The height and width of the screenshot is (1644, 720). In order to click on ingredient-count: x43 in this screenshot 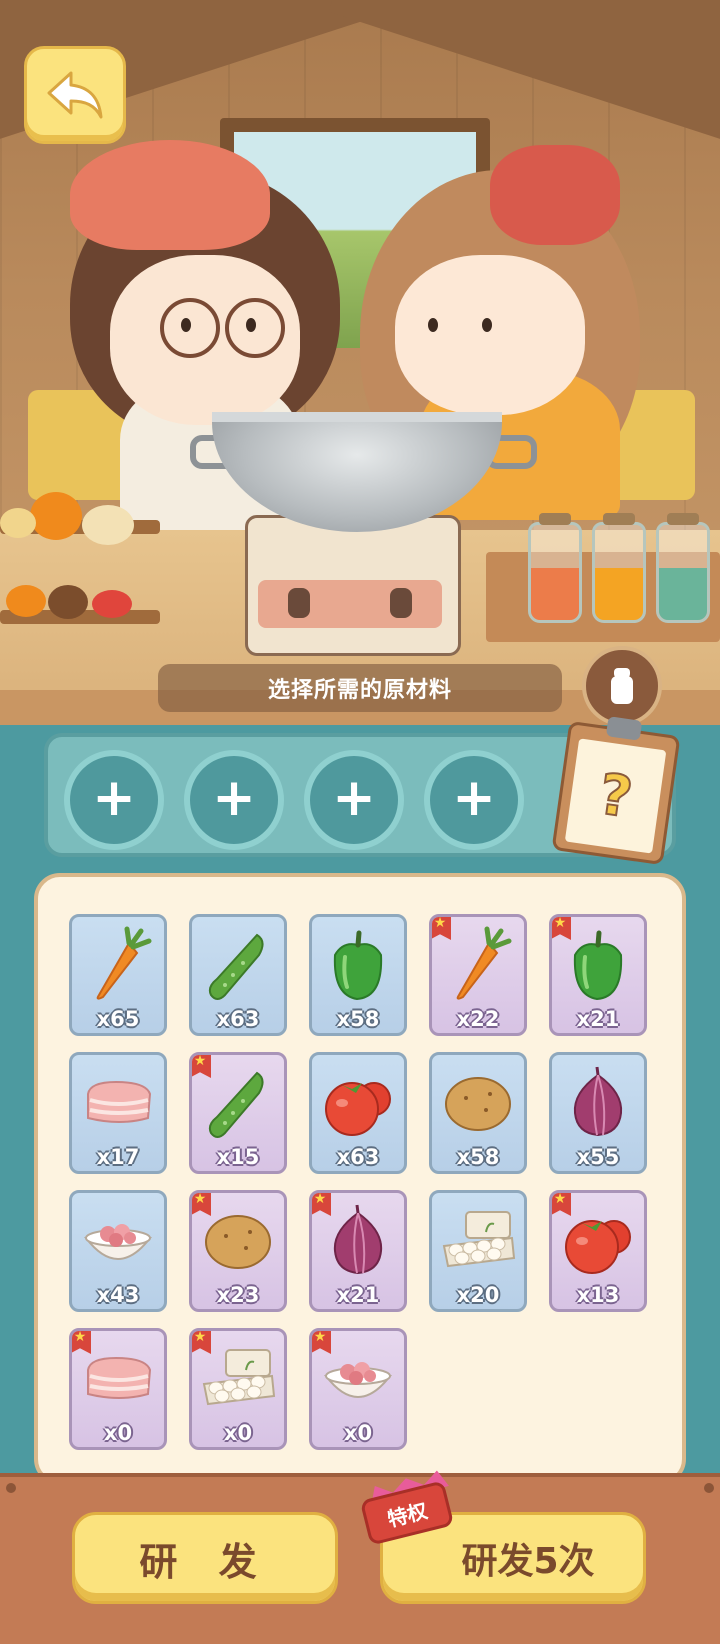, I will do `click(118, 1295)`.